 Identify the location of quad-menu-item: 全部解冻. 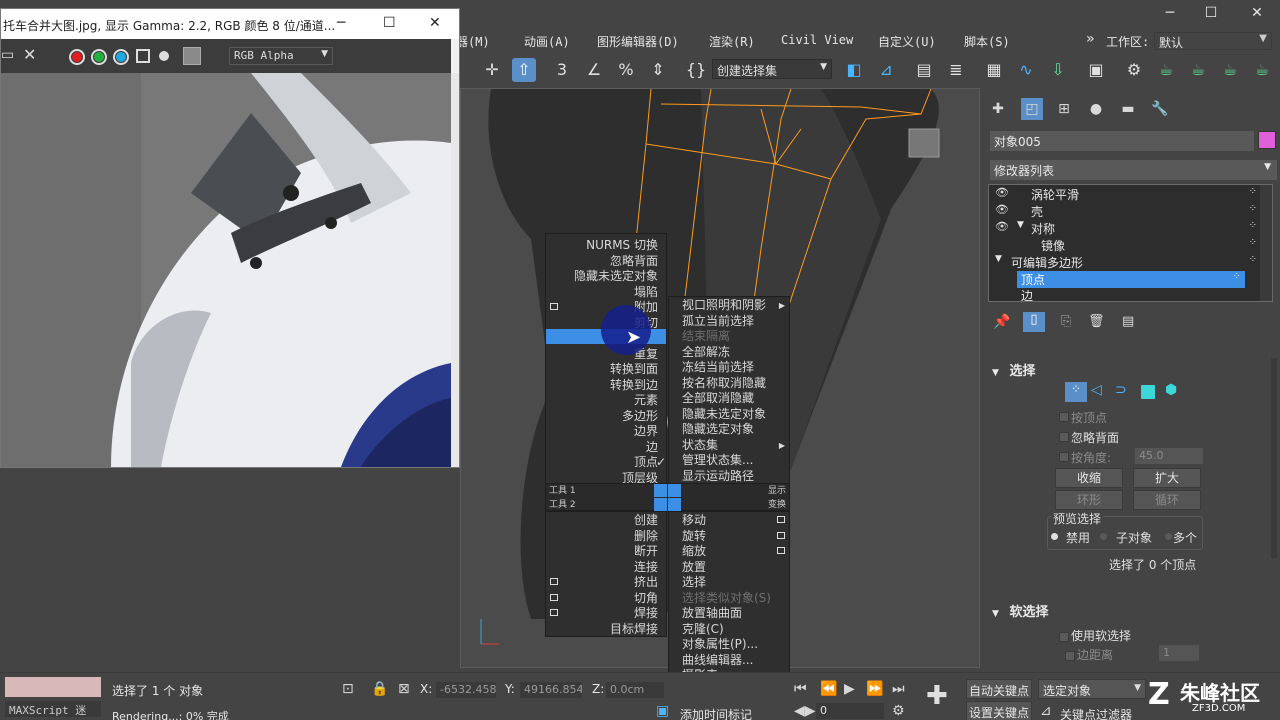
(706, 352).